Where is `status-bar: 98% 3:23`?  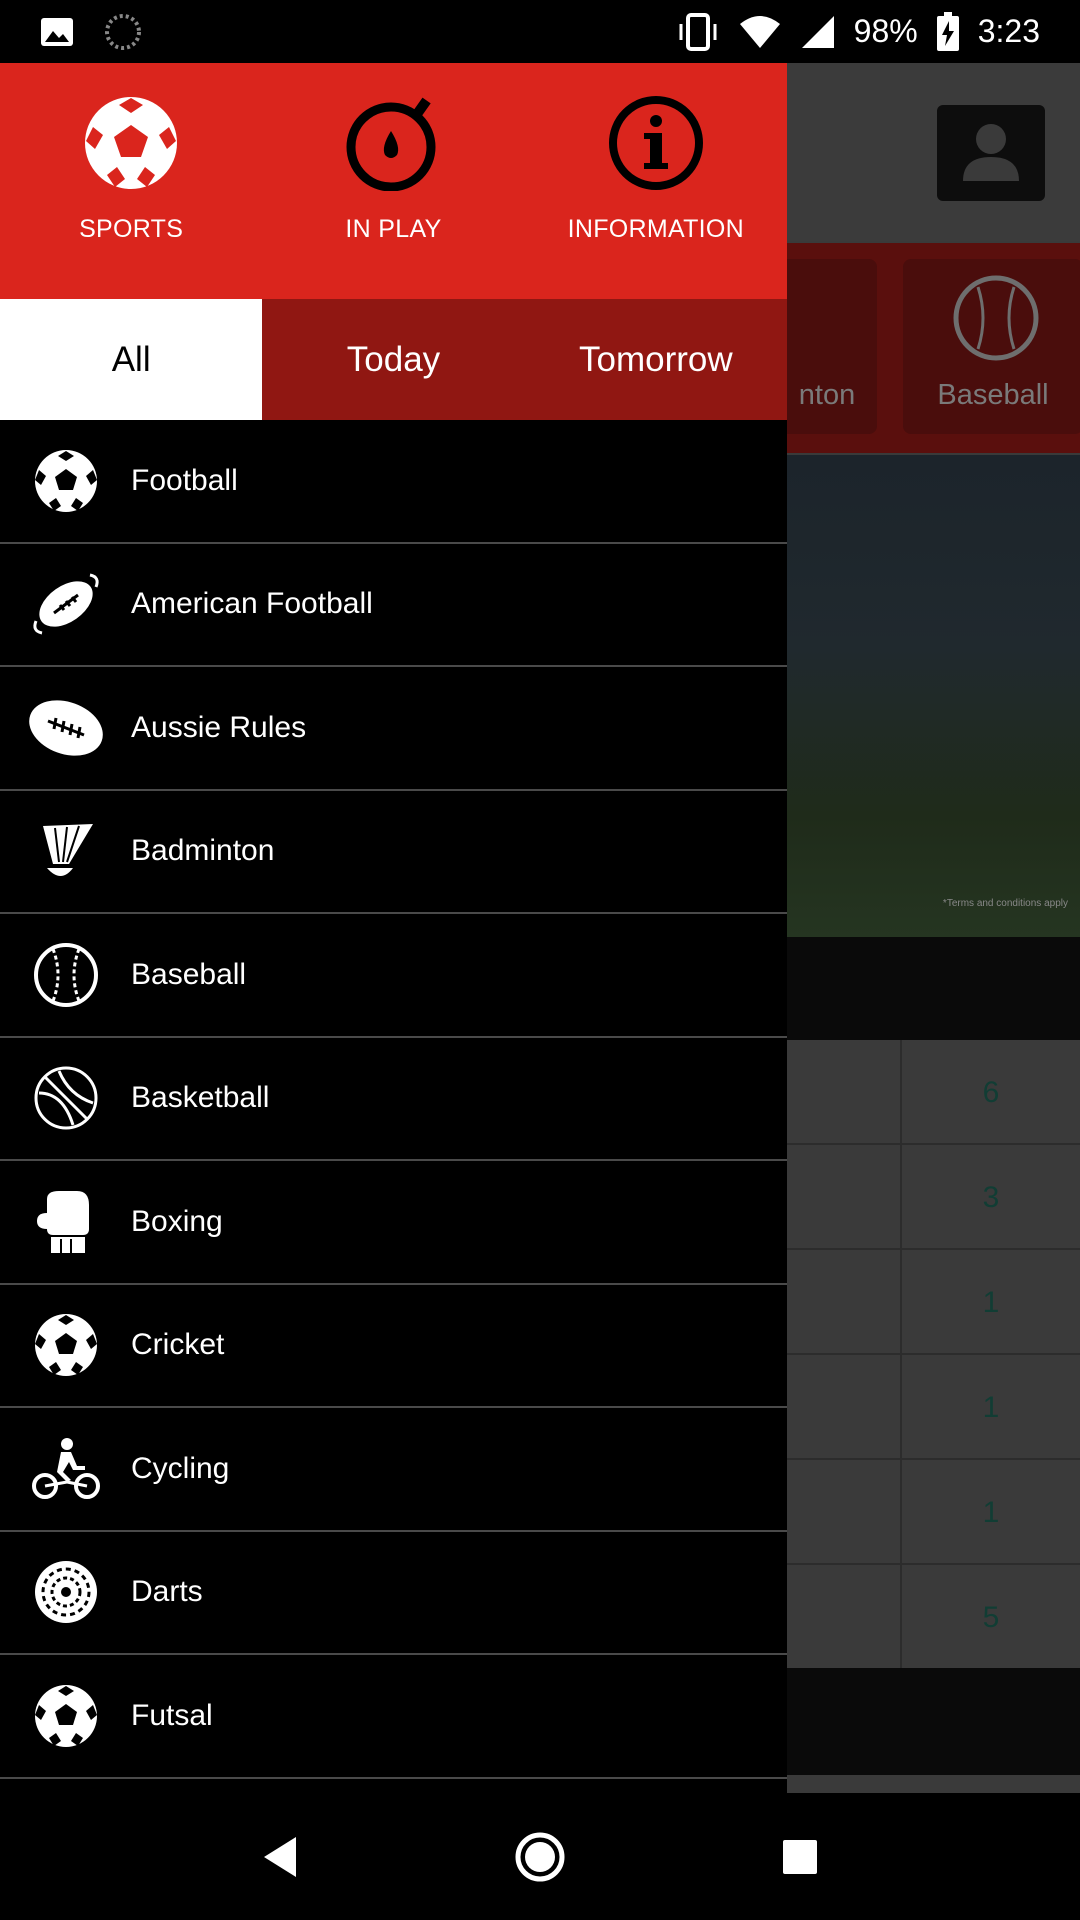
status-bar: 98% 3:23 is located at coordinates (540, 31).